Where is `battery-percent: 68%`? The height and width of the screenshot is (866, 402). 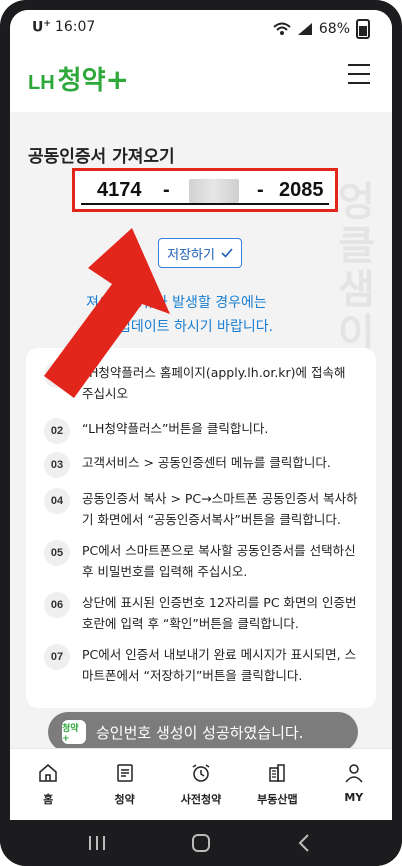
battery-percent: 68% is located at coordinates (334, 29).